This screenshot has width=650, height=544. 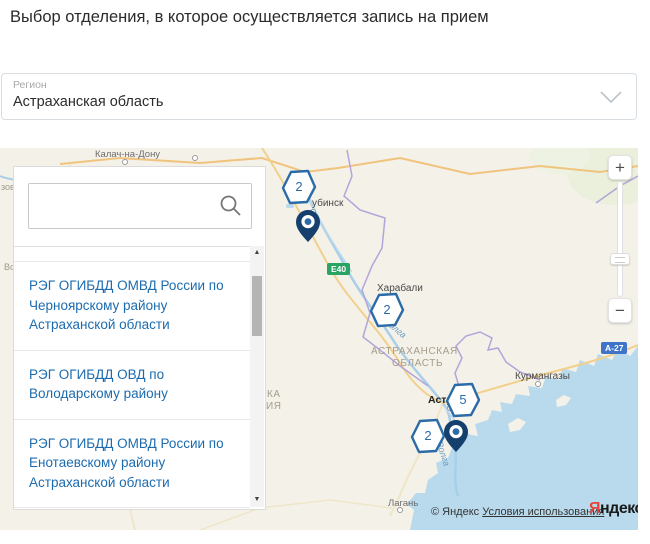 What do you see at coordinates (543, 512) in the screenshot?
I see `terms-of-use-link: Условия использования` at bounding box center [543, 512].